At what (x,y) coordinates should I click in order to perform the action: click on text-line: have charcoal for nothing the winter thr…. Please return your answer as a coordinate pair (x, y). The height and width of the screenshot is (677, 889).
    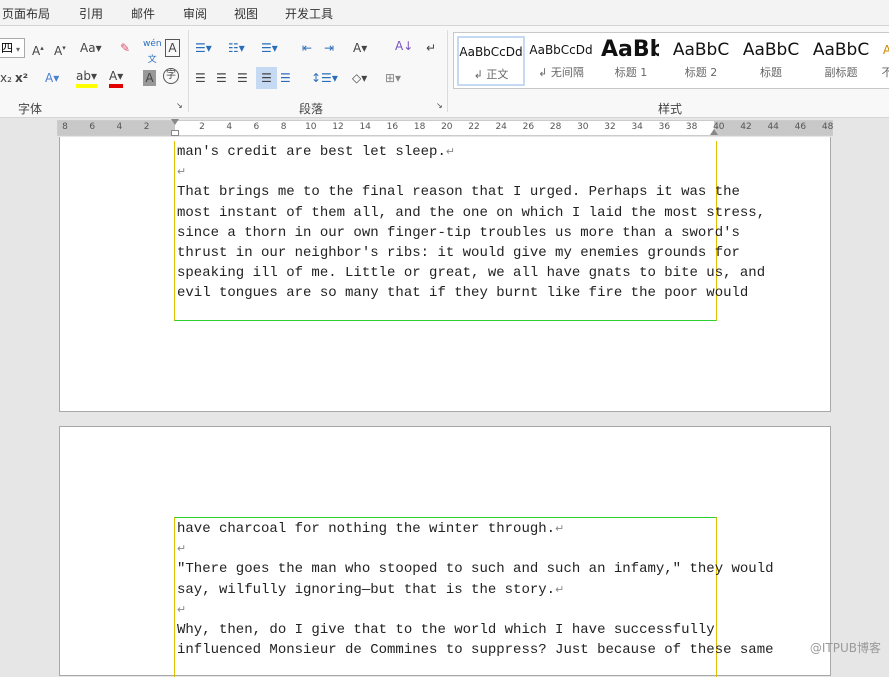
    Looking at the image, I should click on (445, 529).